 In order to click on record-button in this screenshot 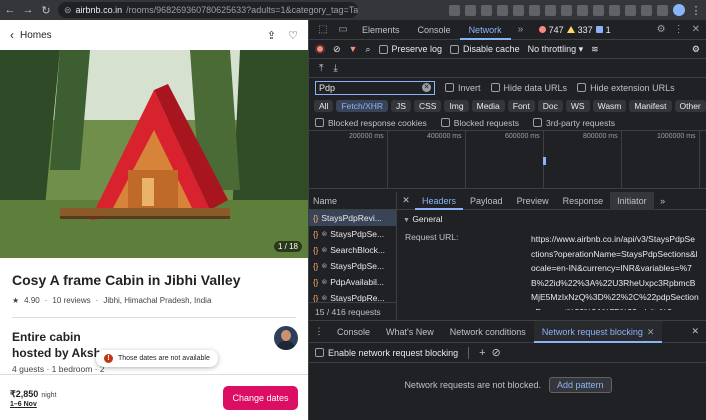, I will do `click(320, 49)`.